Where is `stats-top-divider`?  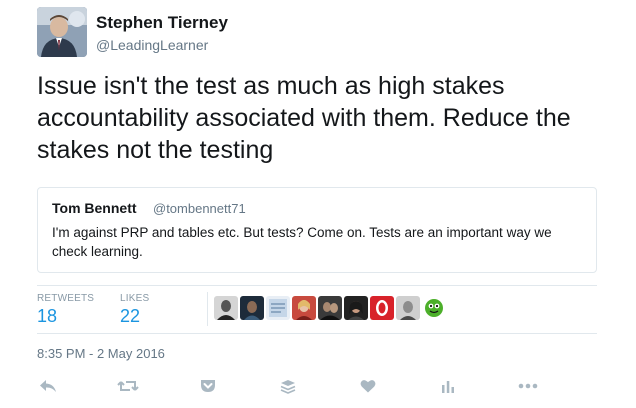 stats-top-divider is located at coordinates (317, 285).